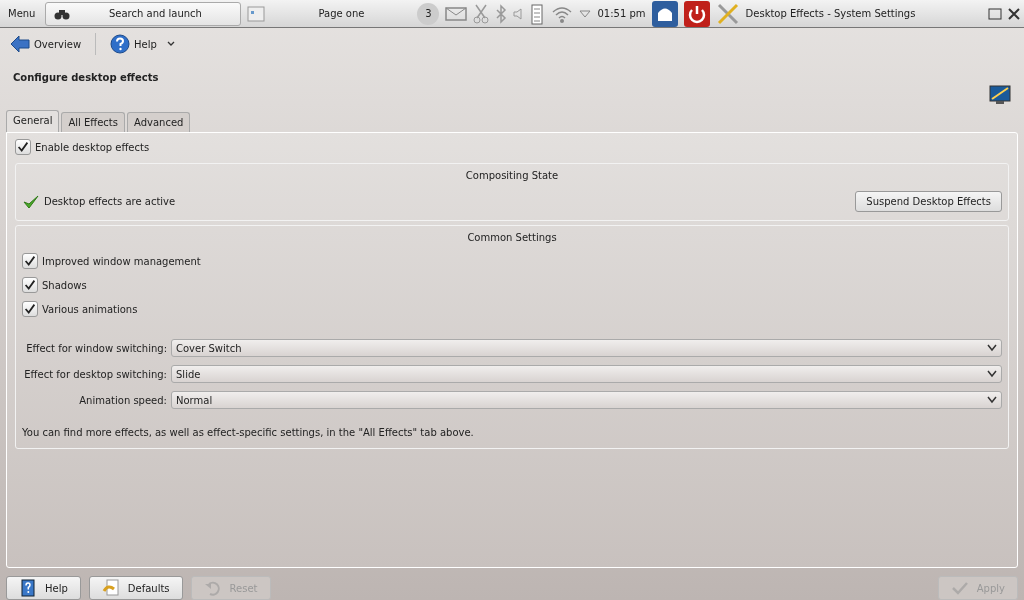 Image resolution: width=1024 pixels, height=600 pixels. Describe the element at coordinates (995, 13) in the screenshot. I see `maximize-icon` at that location.